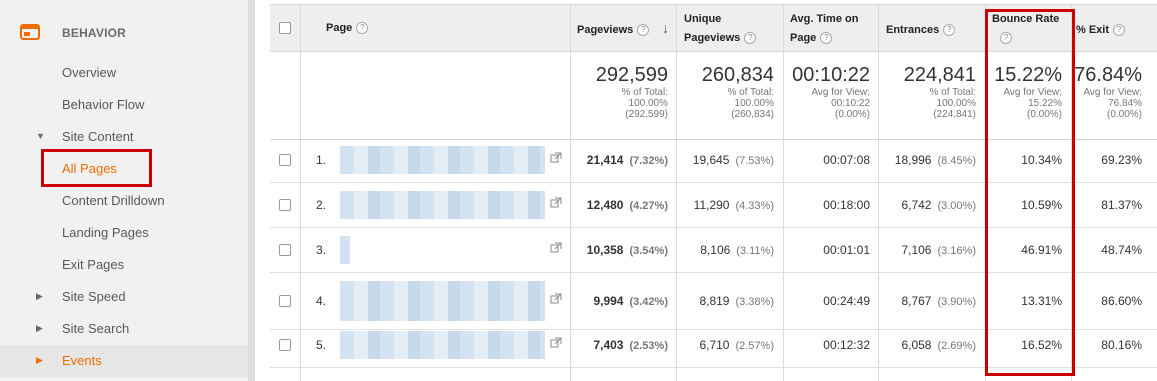 Image resolution: width=1157 pixels, height=381 pixels. What do you see at coordinates (703, 19) in the screenshot?
I see `column-header-label: Unique` at bounding box center [703, 19].